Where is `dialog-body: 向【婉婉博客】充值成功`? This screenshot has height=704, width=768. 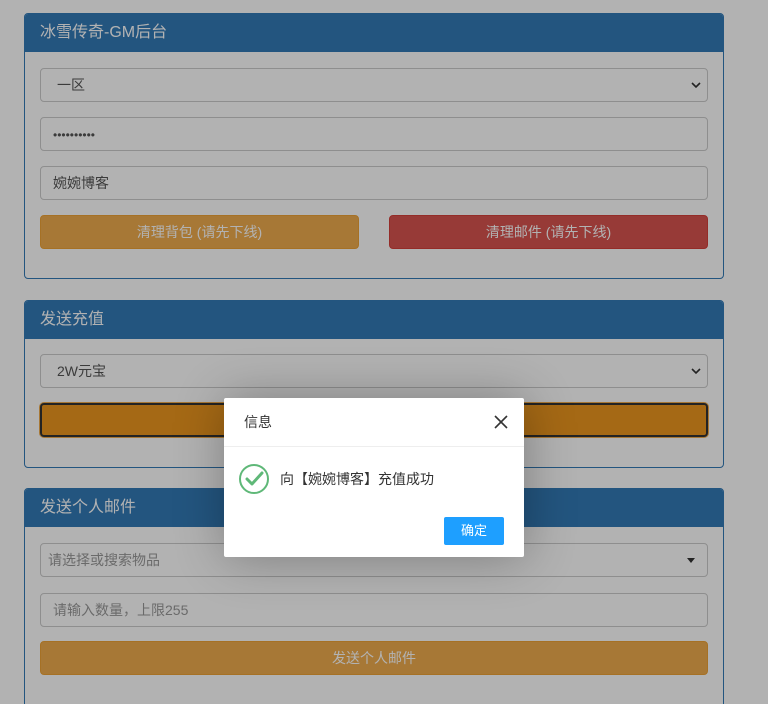
dialog-body: 向【婉婉博客】充值成功 is located at coordinates (373, 479).